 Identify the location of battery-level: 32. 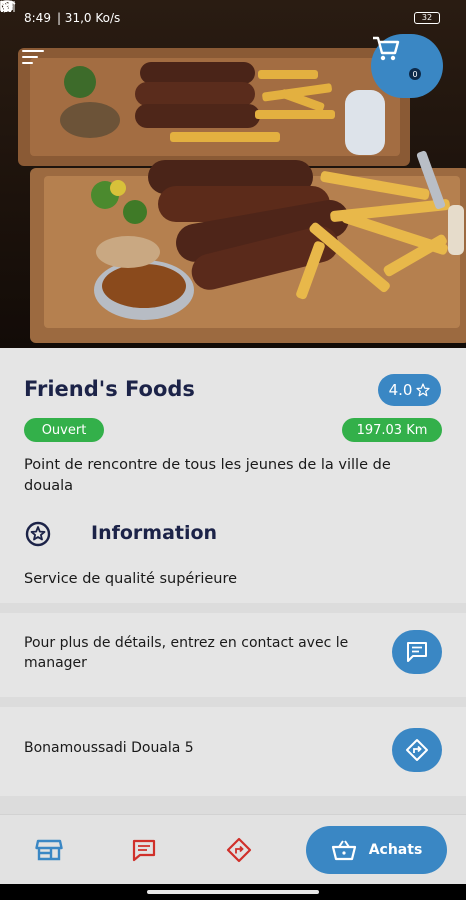
(427, 17).